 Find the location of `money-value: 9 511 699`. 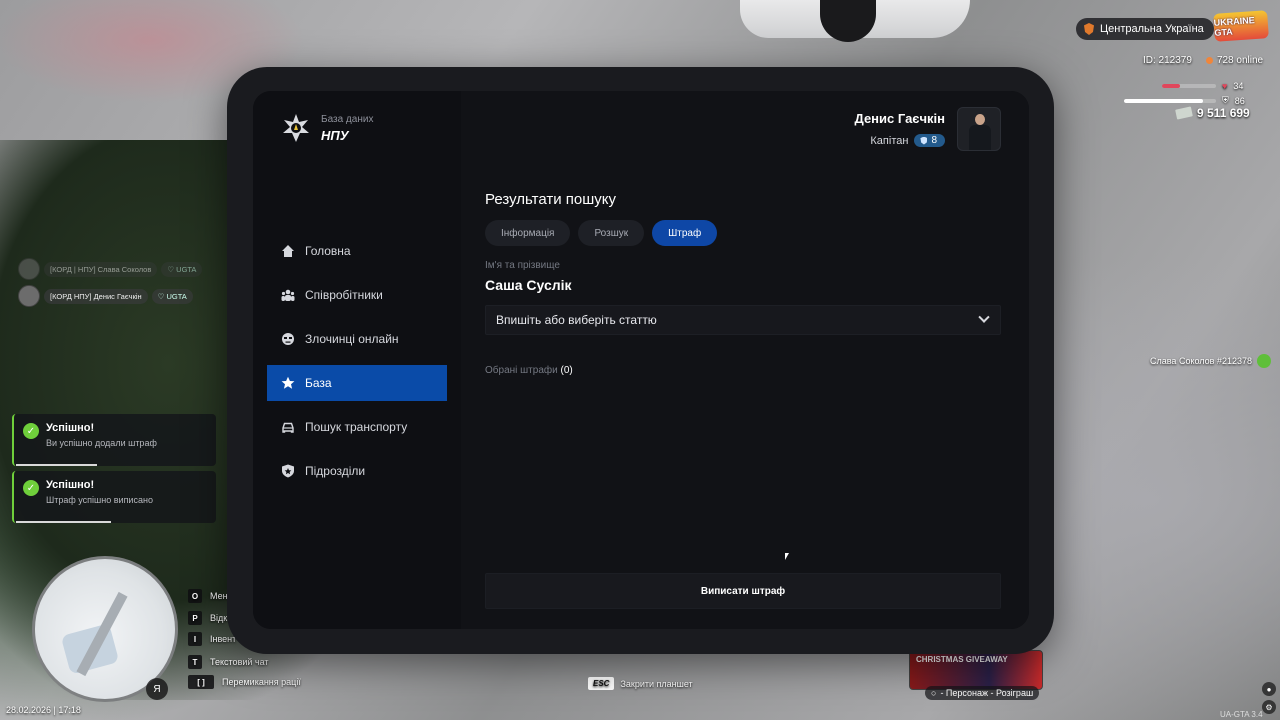

money-value: 9 511 699 is located at coordinates (1223, 113).